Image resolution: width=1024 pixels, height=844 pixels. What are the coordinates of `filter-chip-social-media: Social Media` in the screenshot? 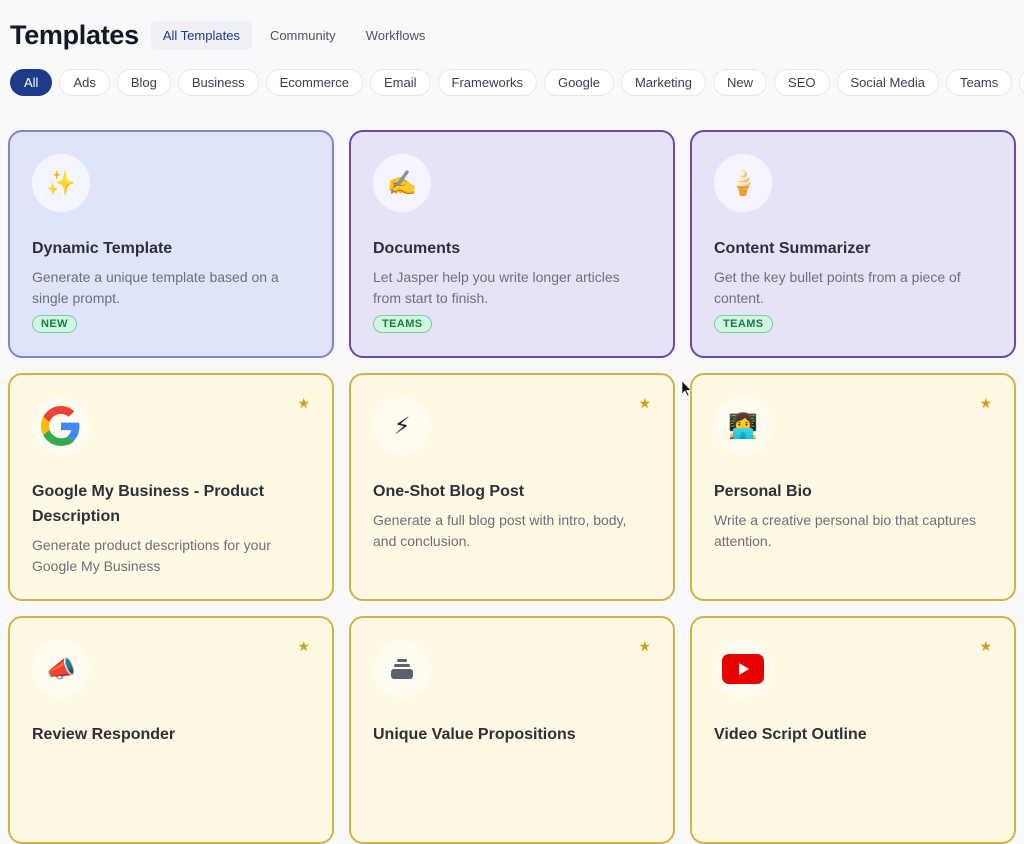 It's located at (887, 82).